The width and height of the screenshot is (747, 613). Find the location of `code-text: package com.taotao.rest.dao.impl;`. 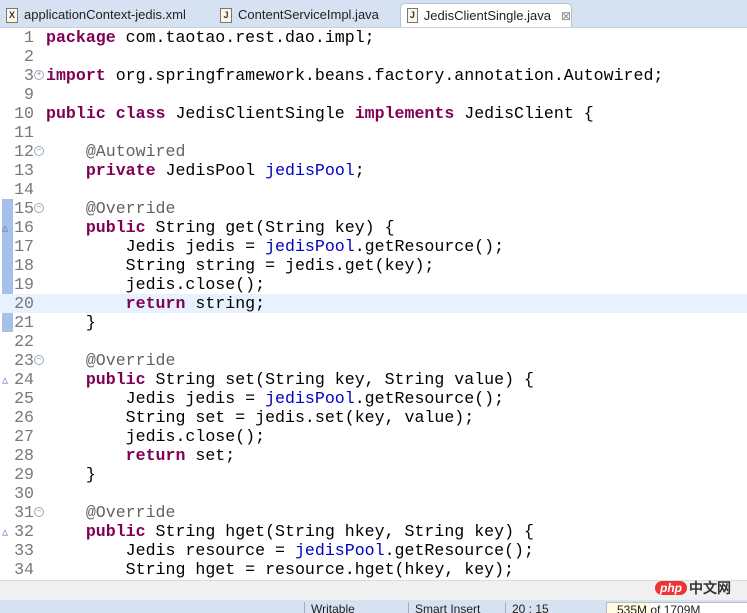

code-text: package com.taotao.rest.dao.impl; is located at coordinates (210, 37).